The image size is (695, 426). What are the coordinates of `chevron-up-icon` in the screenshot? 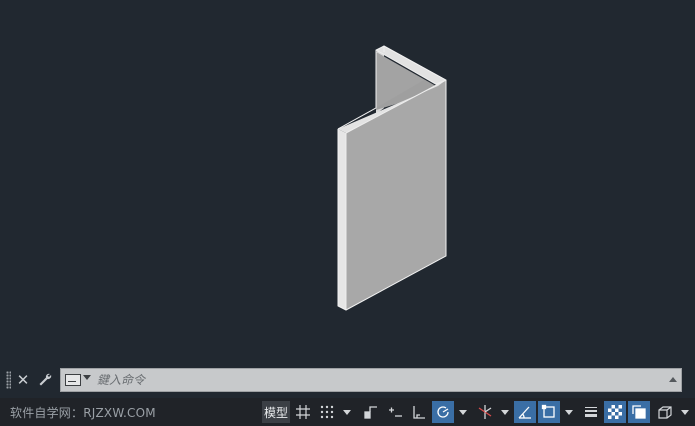 It's located at (673, 379).